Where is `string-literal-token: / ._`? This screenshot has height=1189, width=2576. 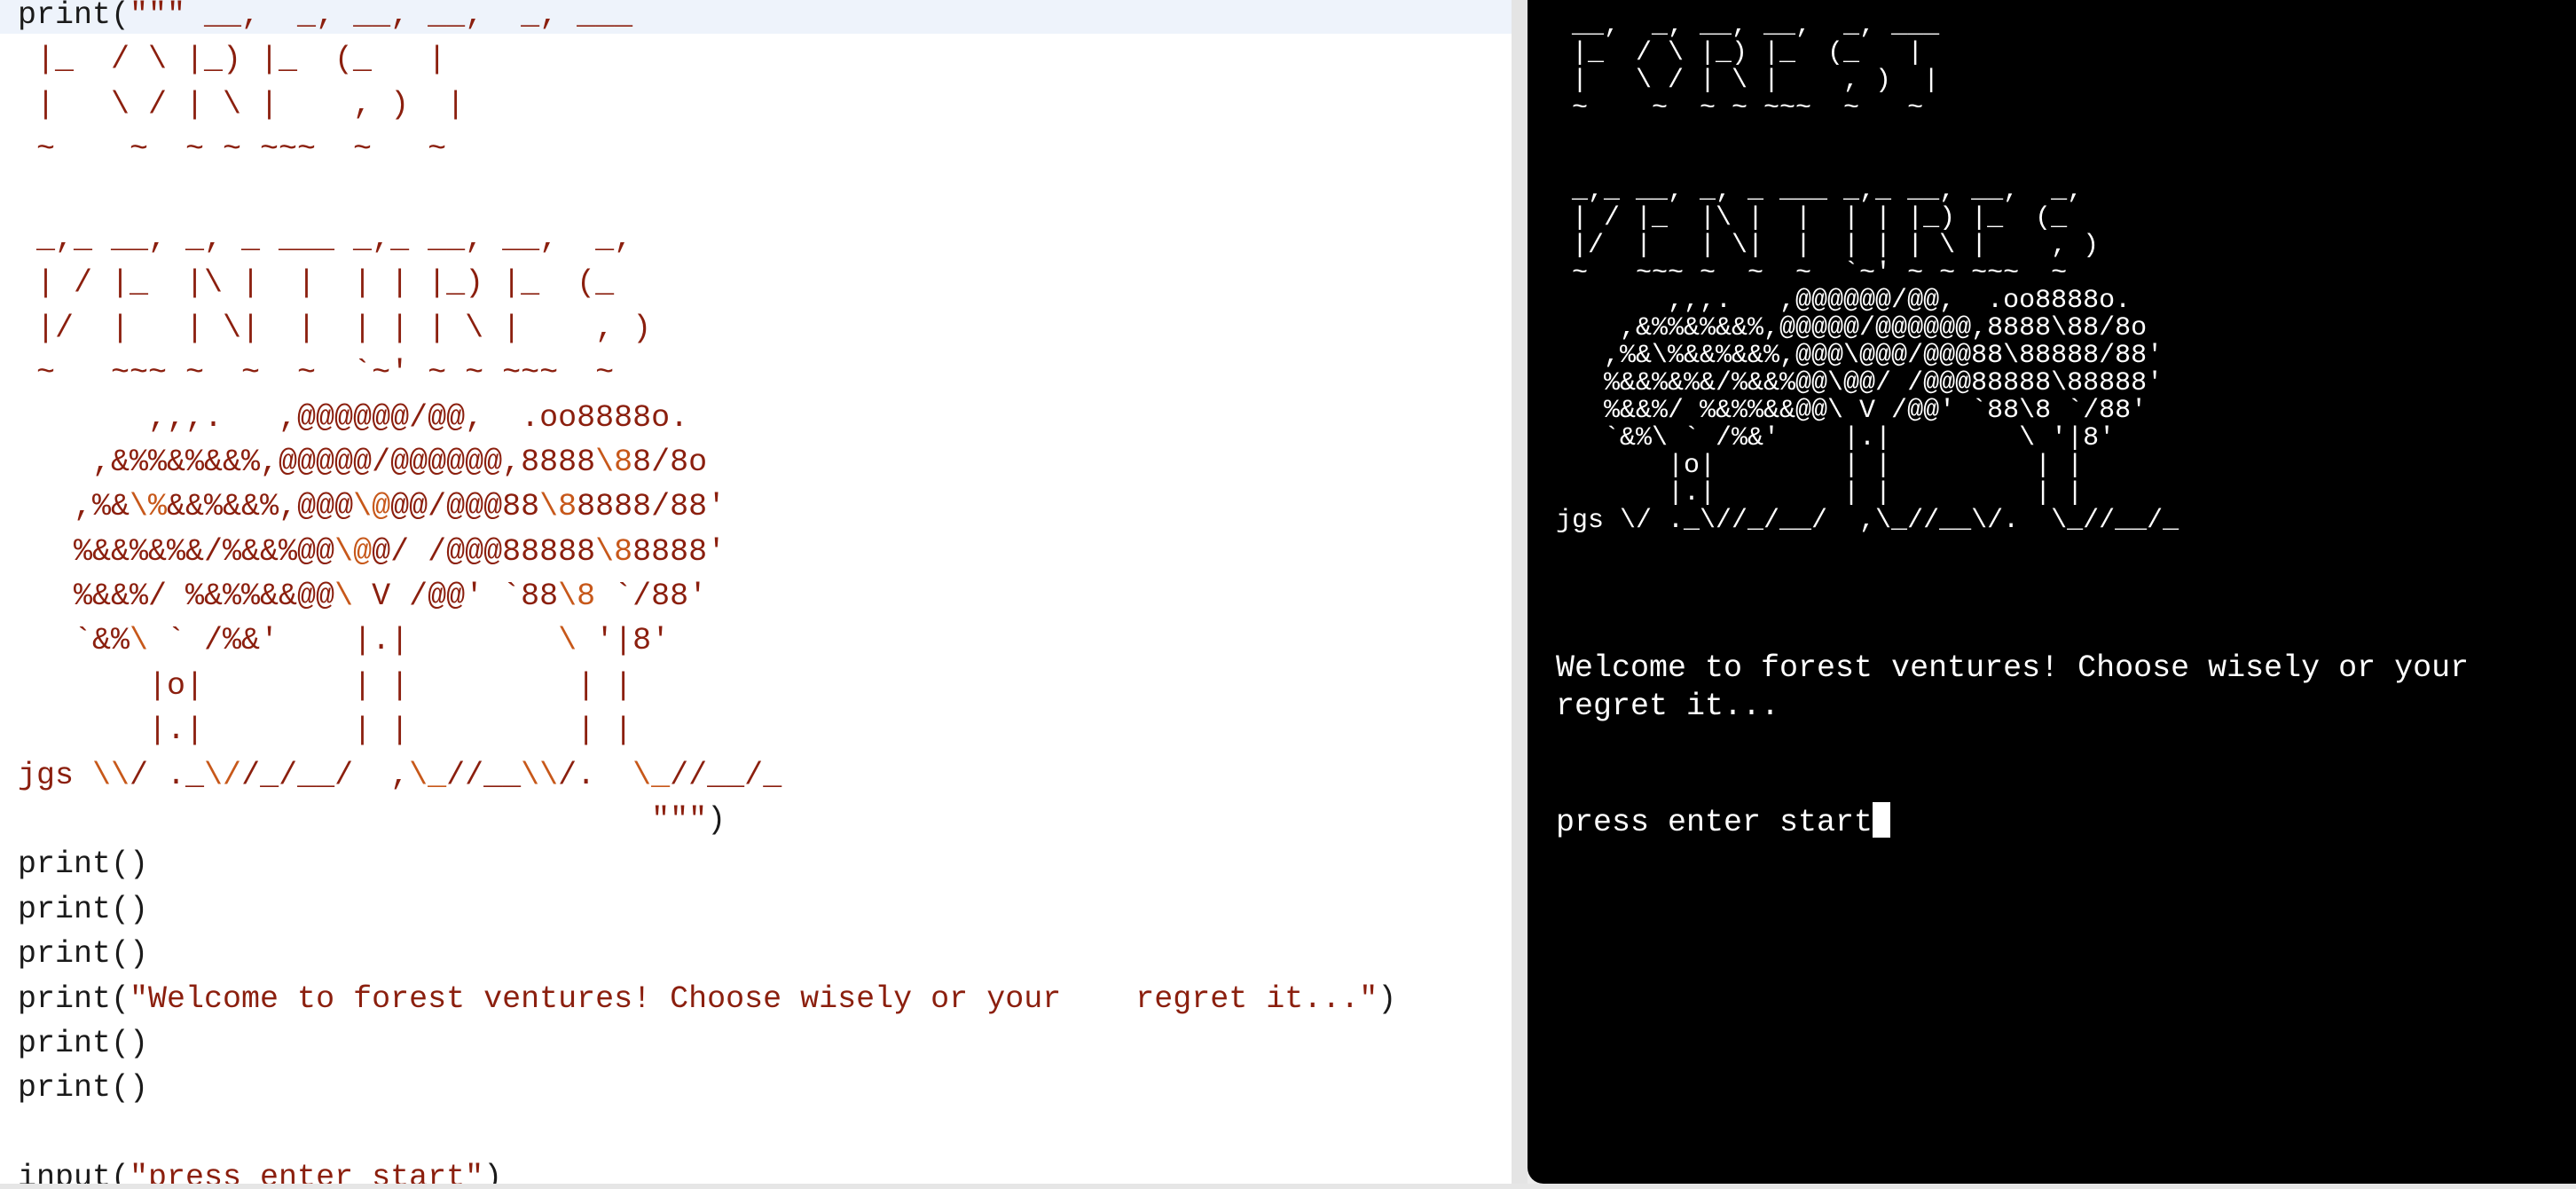 string-literal-token: / ._ is located at coordinates (167, 775).